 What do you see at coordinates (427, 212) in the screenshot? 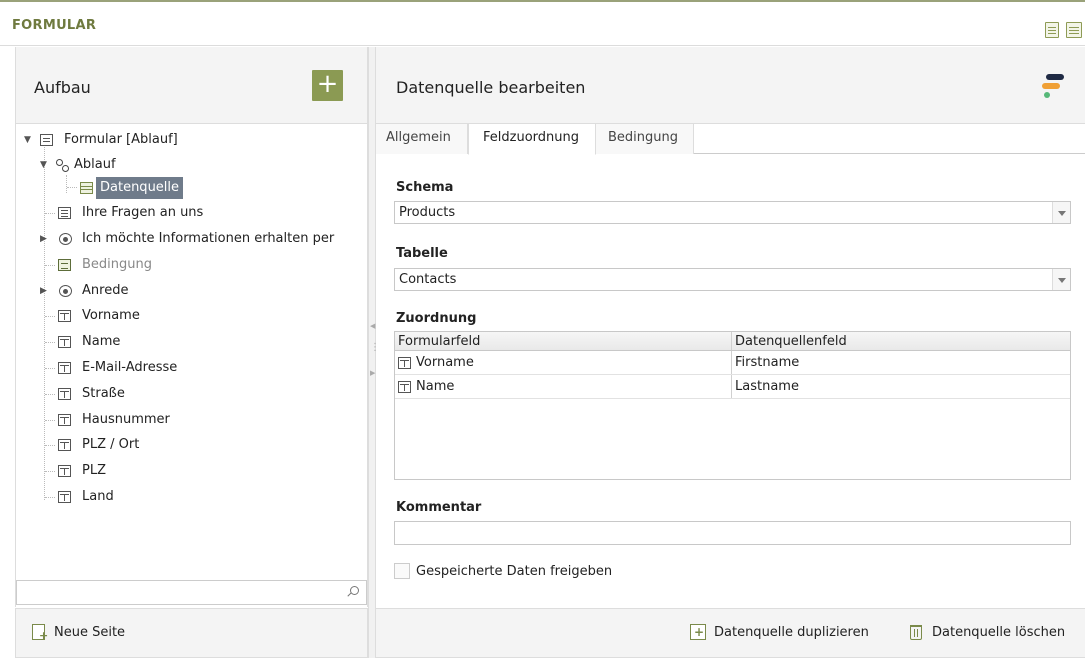
I see `schema-value: Products` at bounding box center [427, 212].